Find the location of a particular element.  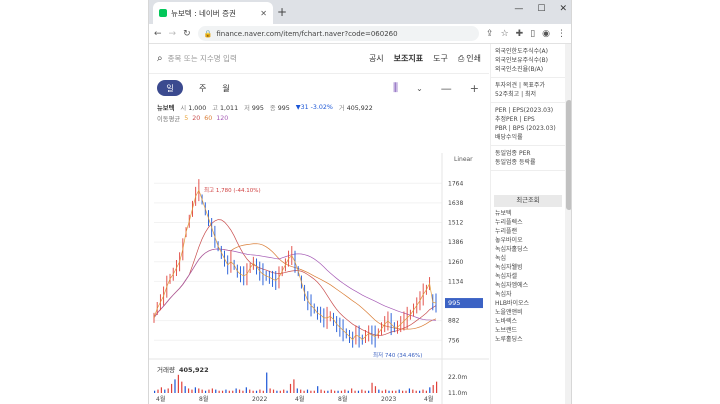

recent-item: 녹십자엠에스 is located at coordinates (528, 285).